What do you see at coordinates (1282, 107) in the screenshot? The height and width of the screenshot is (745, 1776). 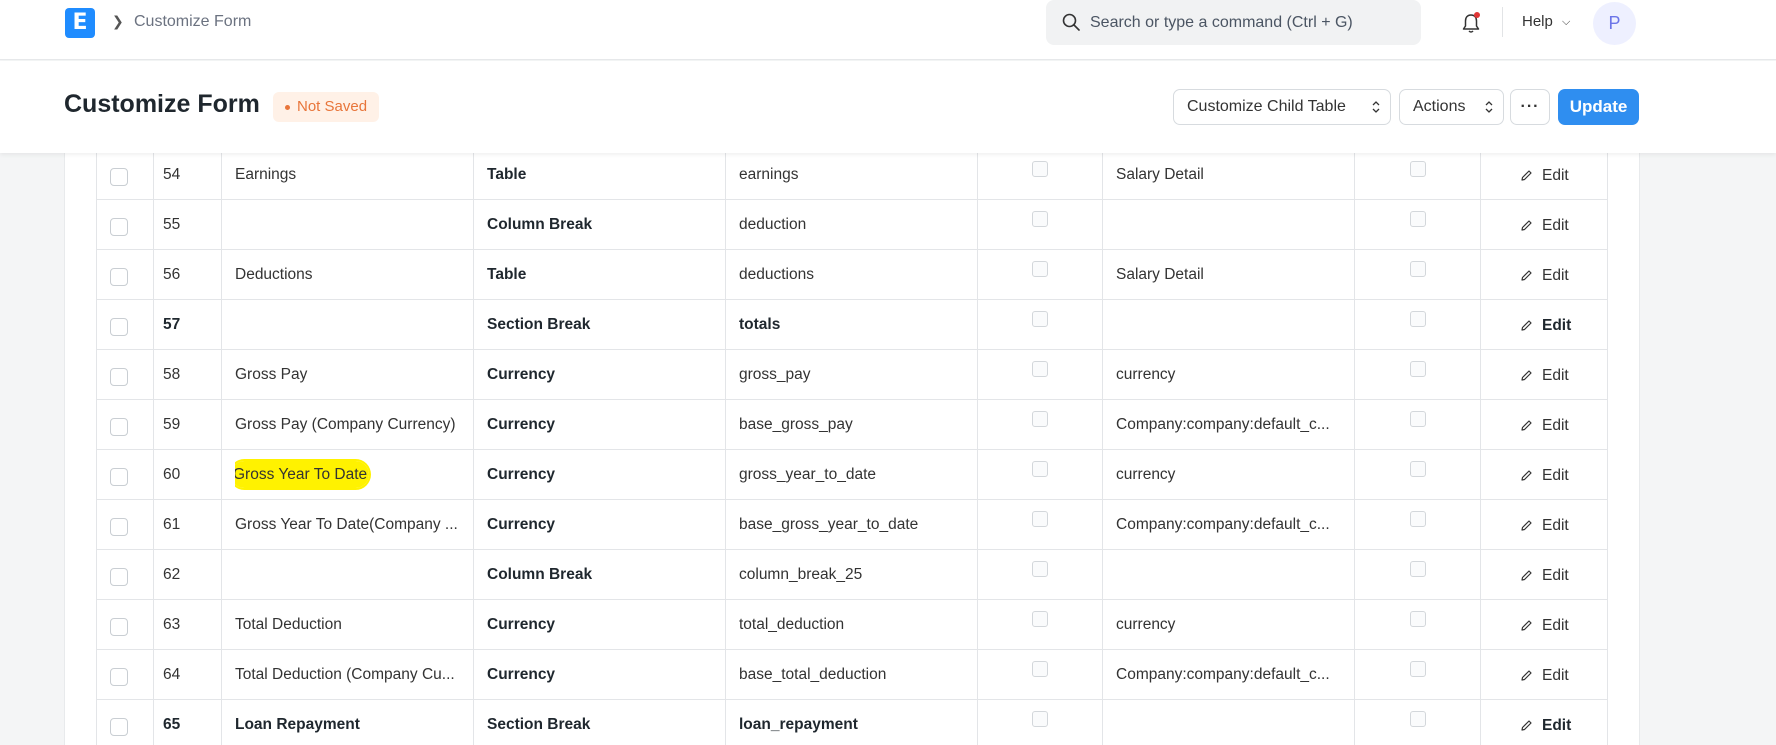 I see `customize-child-table-button: Customize Child Table` at bounding box center [1282, 107].